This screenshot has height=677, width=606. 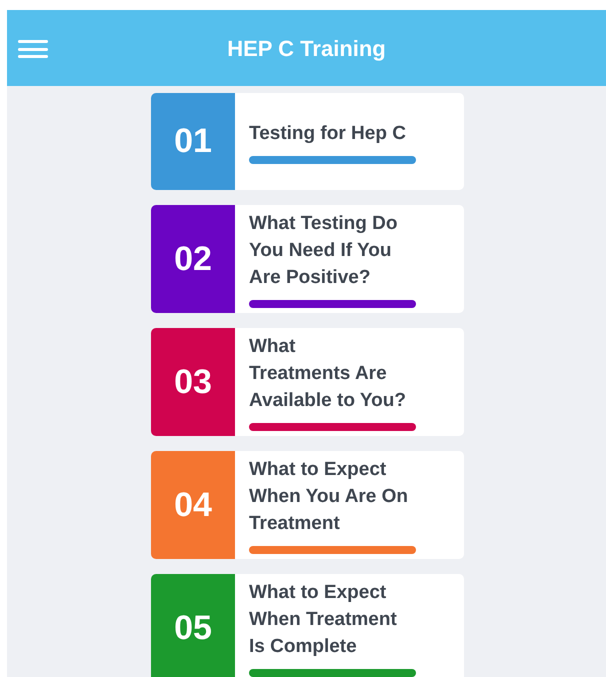 What do you see at coordinates (33, 49) in the screenshot?
I see `menu-icon` at bounding box center [33, 49].